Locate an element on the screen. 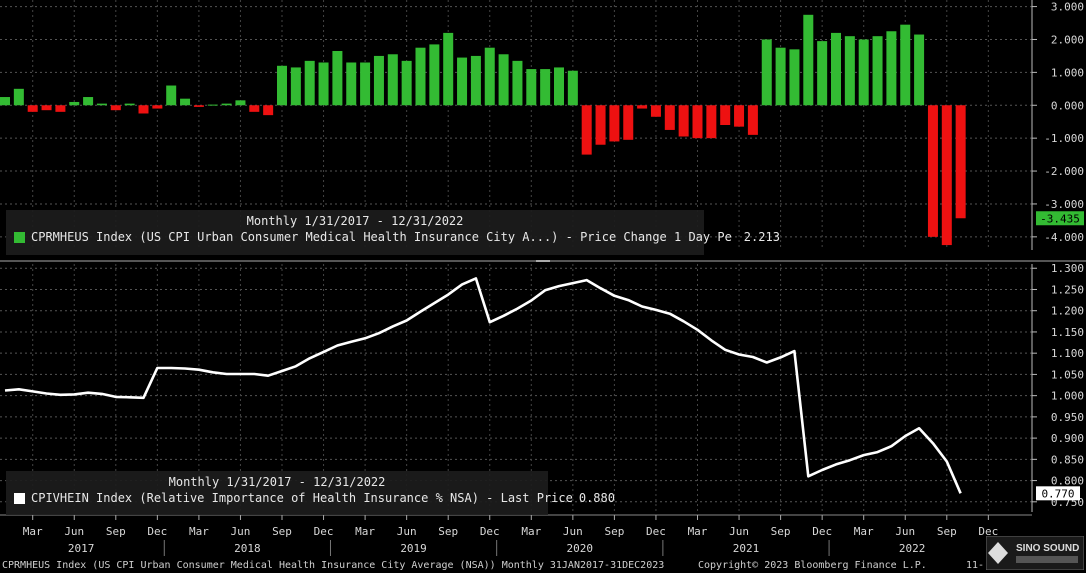  x-year-label: 2017 is located at coordinates (81, 548).